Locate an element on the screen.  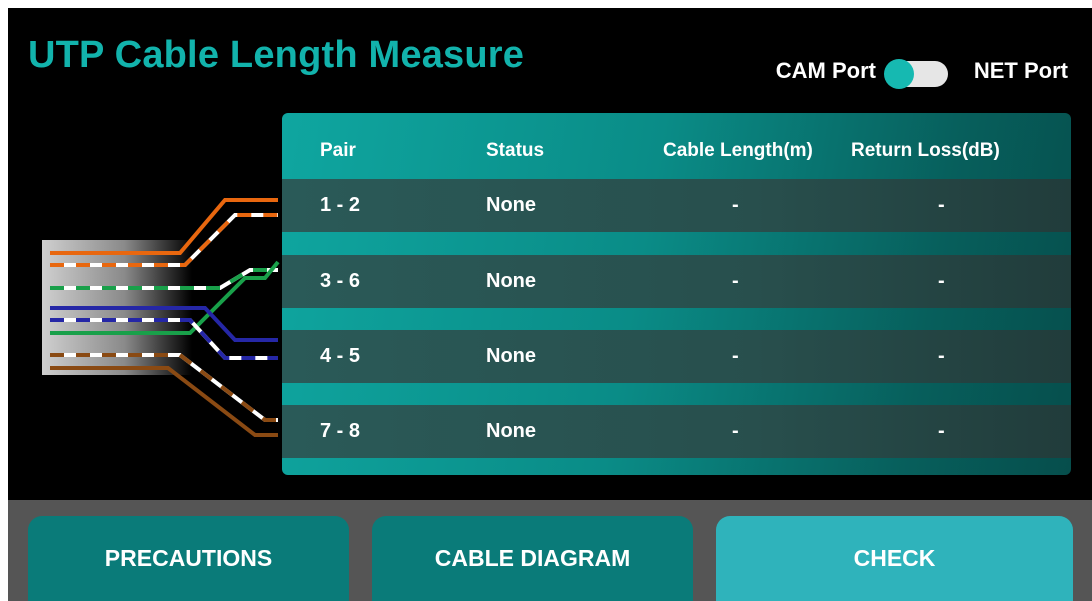
pair-value: 4 - 5 is located at coordinates (340, 356).